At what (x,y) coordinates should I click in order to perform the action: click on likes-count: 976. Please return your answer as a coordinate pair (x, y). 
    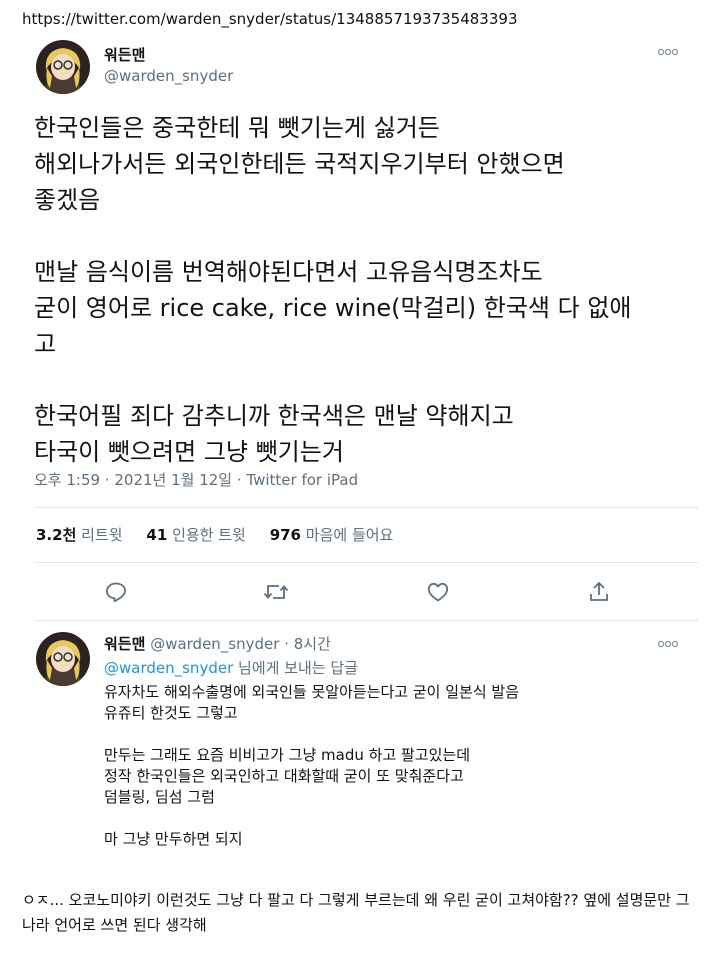
    Looking at the image, I should click on (285, 535).